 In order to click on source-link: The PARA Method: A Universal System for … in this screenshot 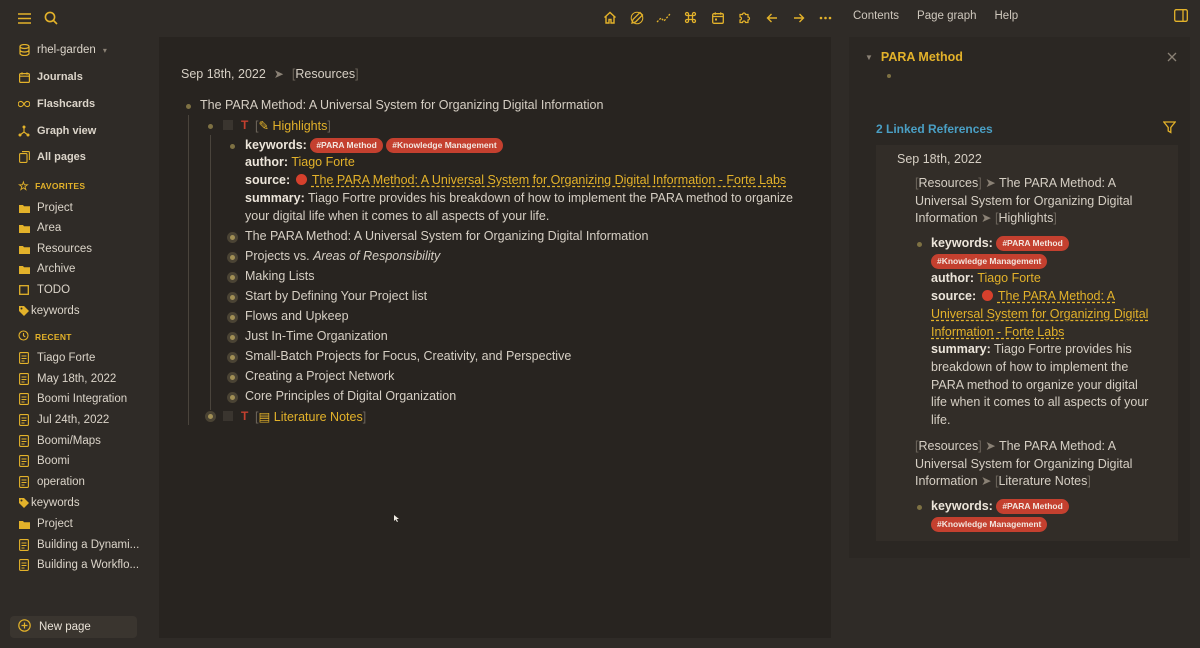, I will do `click(549, 180)`.